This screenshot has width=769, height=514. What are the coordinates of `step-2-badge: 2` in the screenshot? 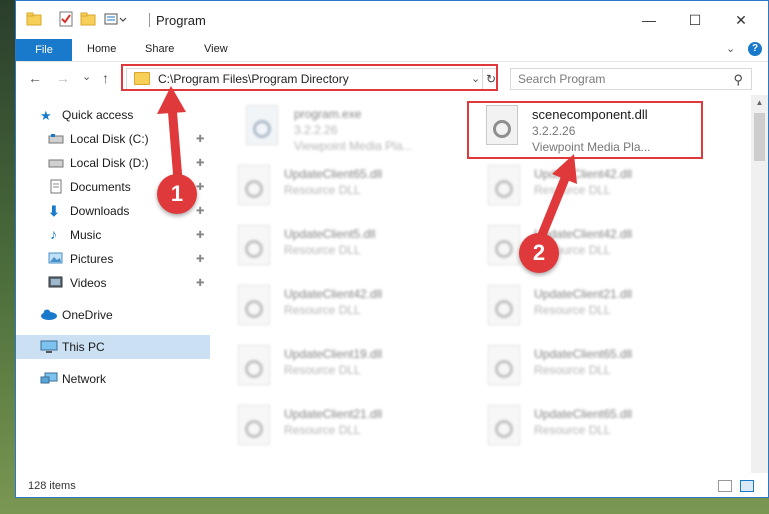 It's located at (539, 253).